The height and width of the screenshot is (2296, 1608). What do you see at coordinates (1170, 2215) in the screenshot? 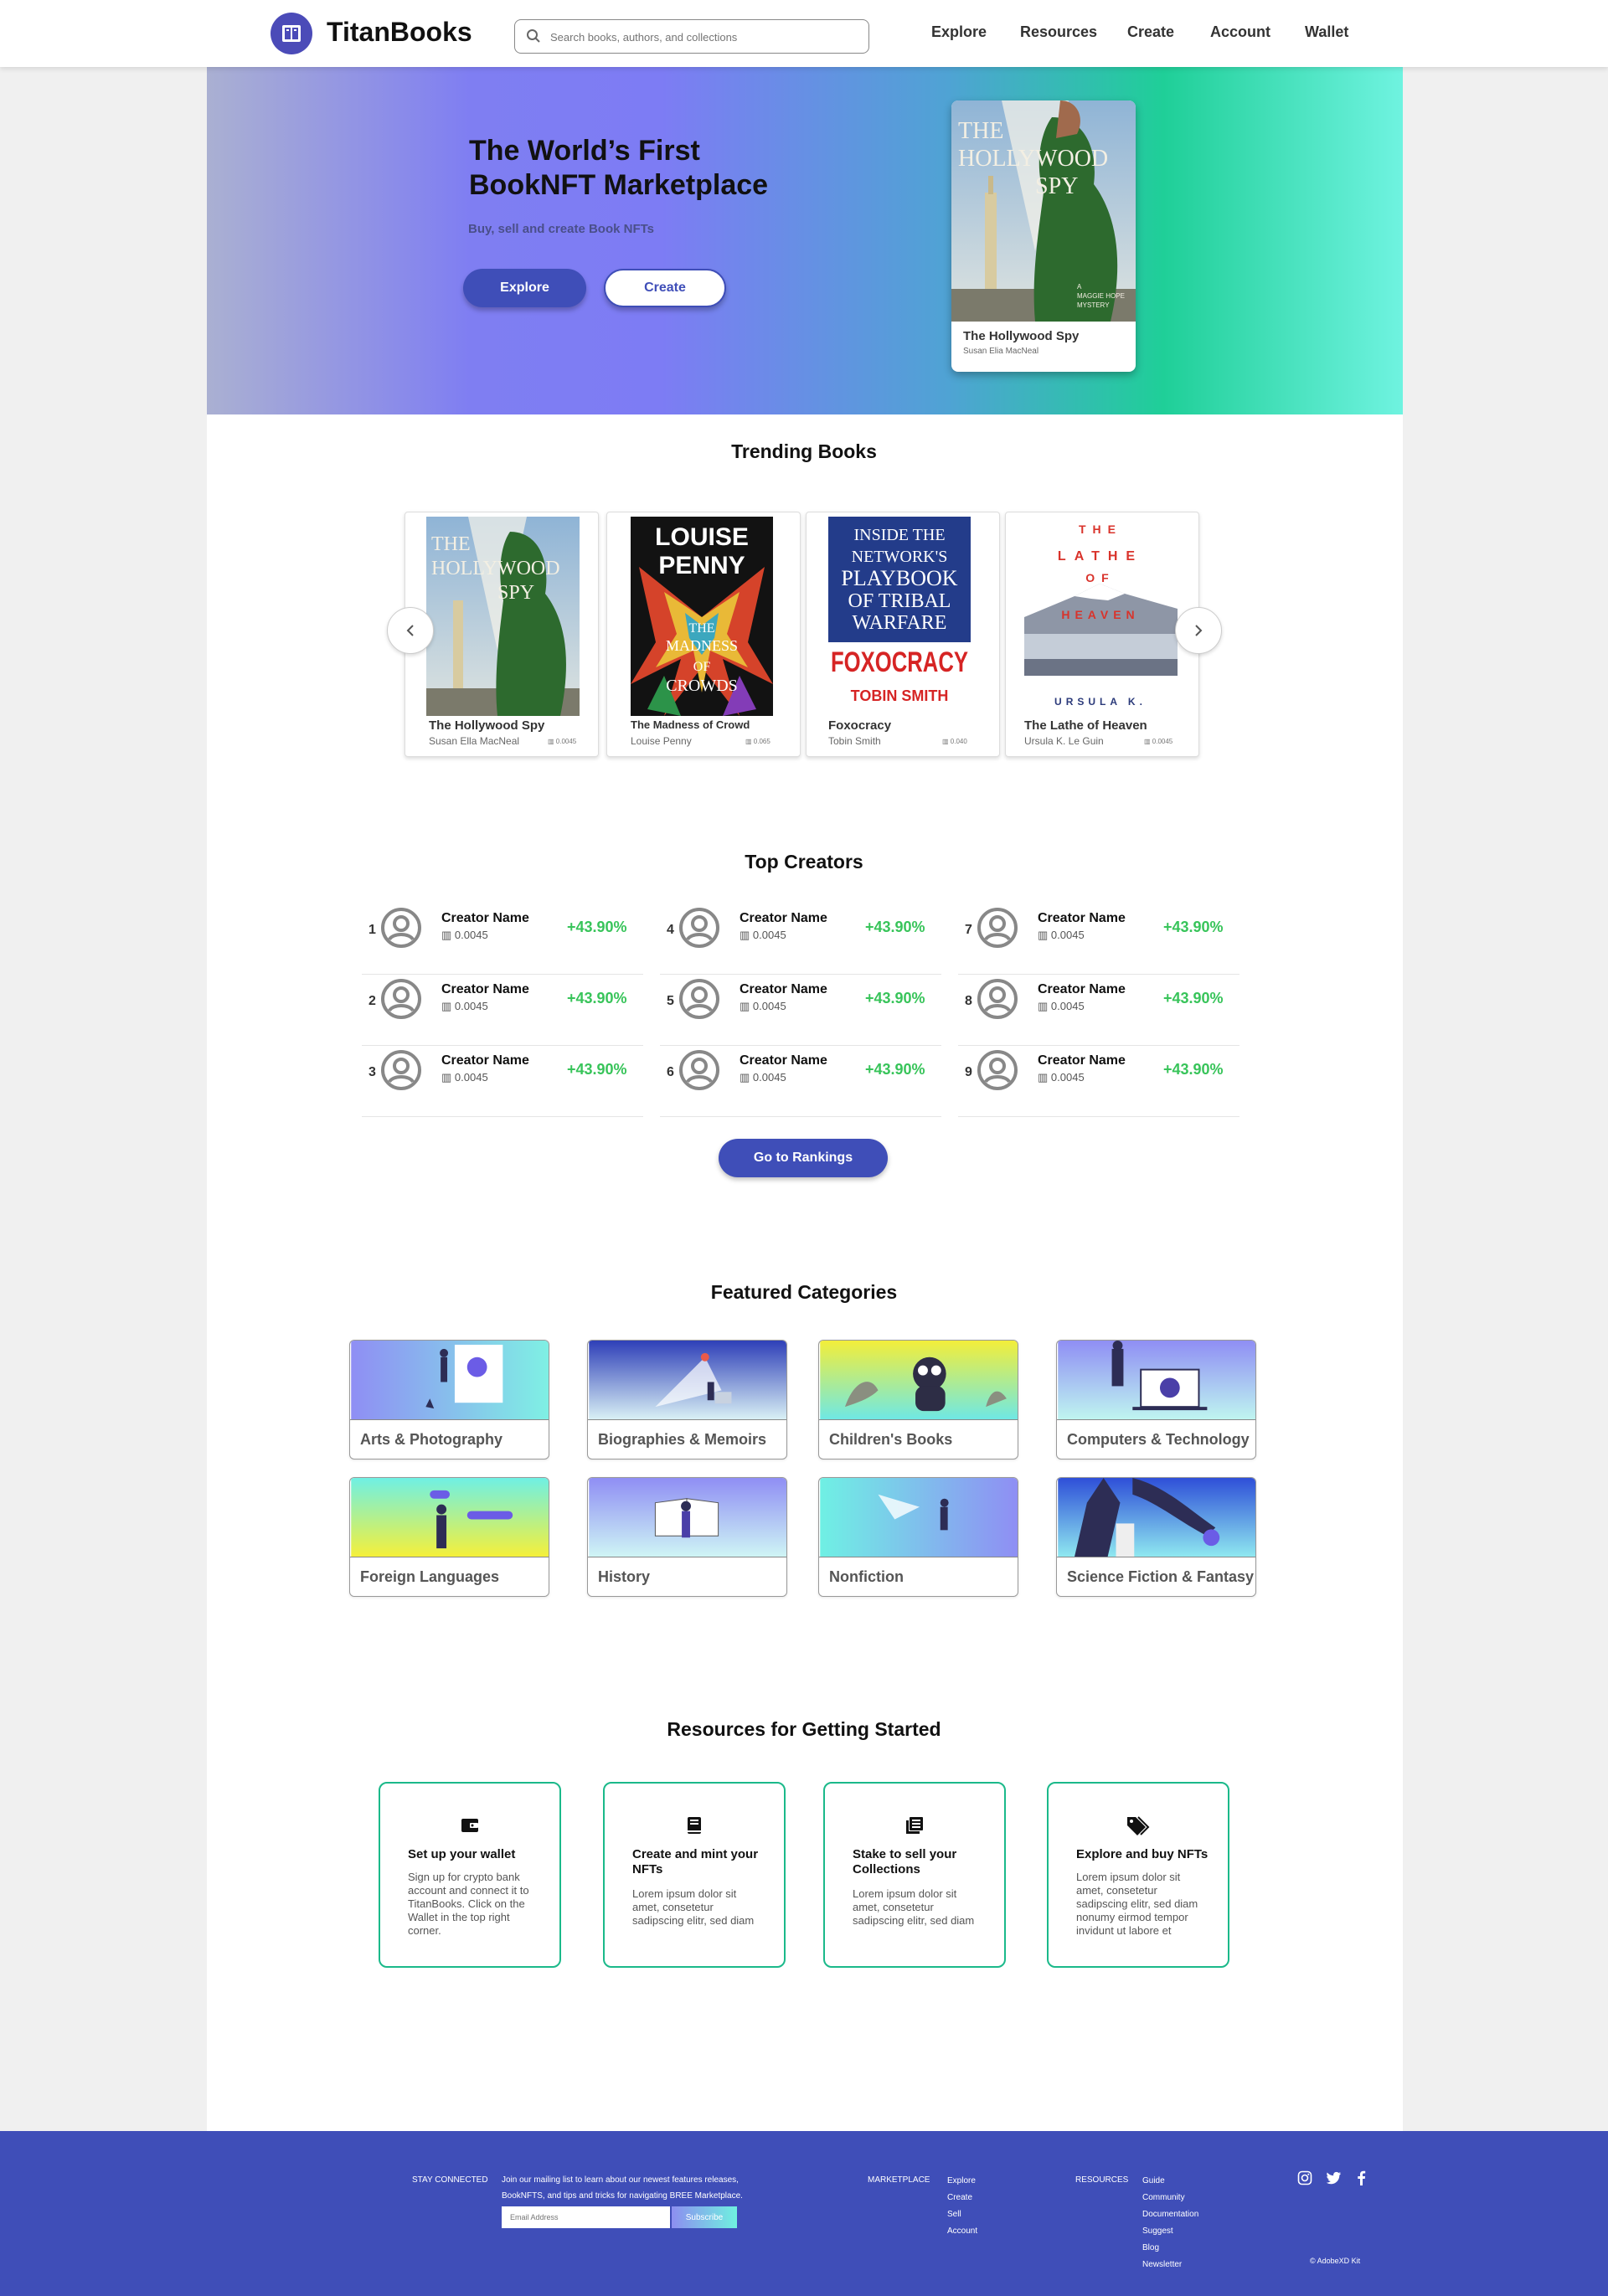
I see `footer-link-documentation: Documentation` at bounding box center [1170, 2215].